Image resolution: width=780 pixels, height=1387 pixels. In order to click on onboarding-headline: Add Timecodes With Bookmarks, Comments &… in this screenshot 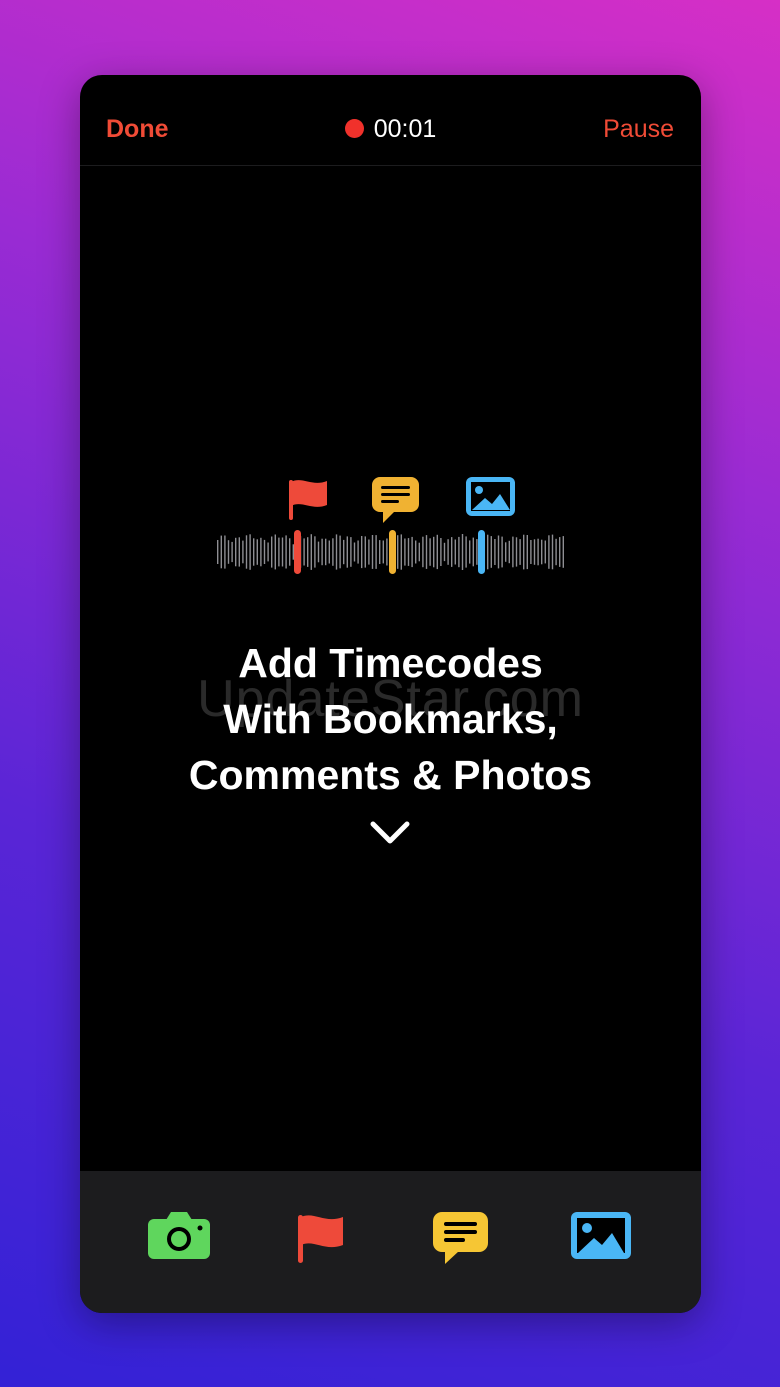, I will do `click(390, 719)`.